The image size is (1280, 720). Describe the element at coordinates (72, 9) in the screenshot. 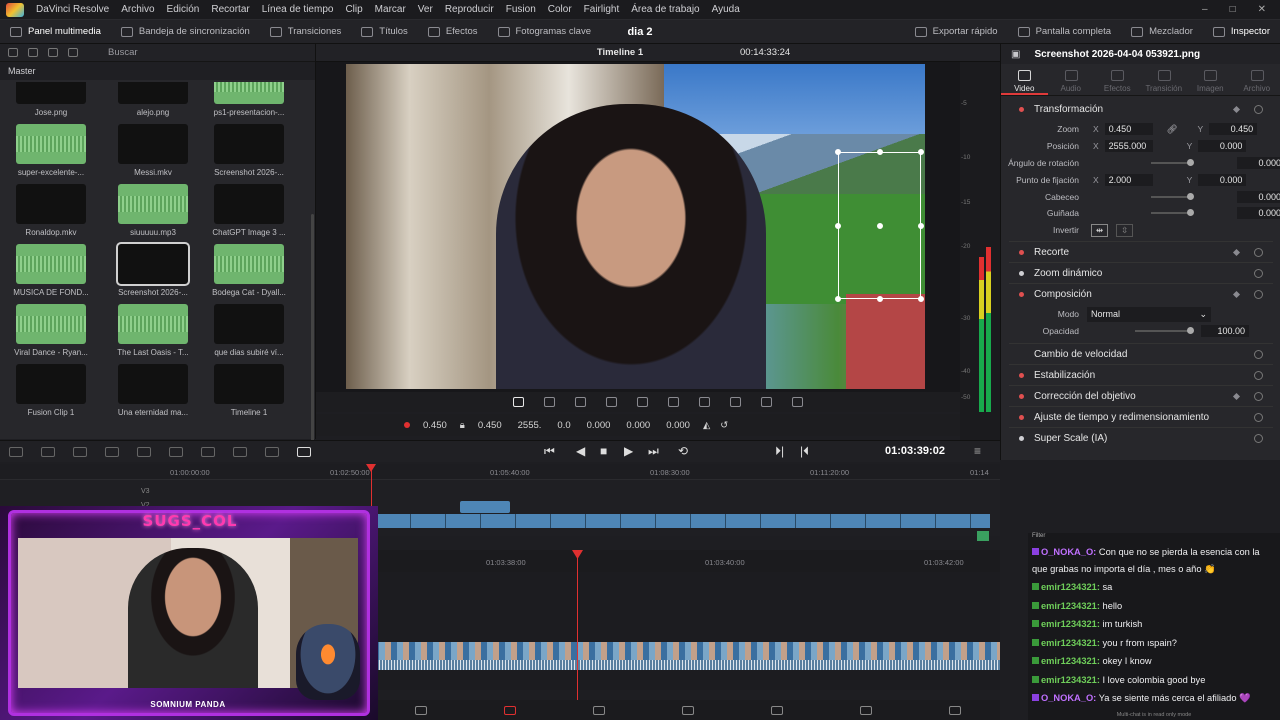

I see `app-name: DaVinci Resolve` at that location.